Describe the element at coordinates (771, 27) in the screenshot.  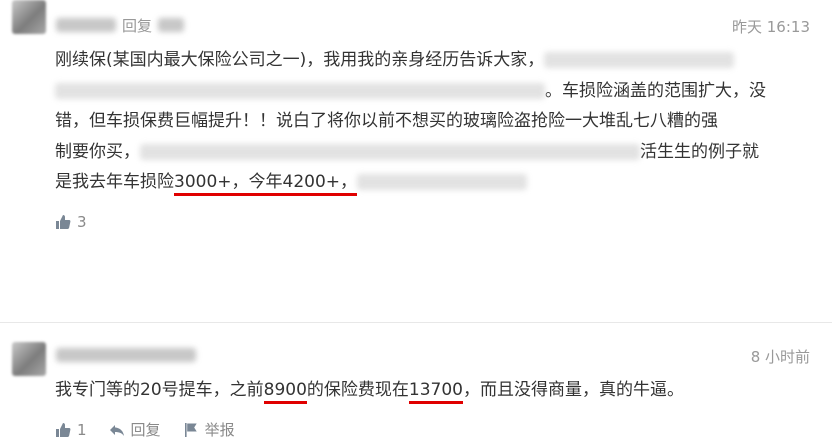
I see `comment-time: 昨天 16:13` at that location.